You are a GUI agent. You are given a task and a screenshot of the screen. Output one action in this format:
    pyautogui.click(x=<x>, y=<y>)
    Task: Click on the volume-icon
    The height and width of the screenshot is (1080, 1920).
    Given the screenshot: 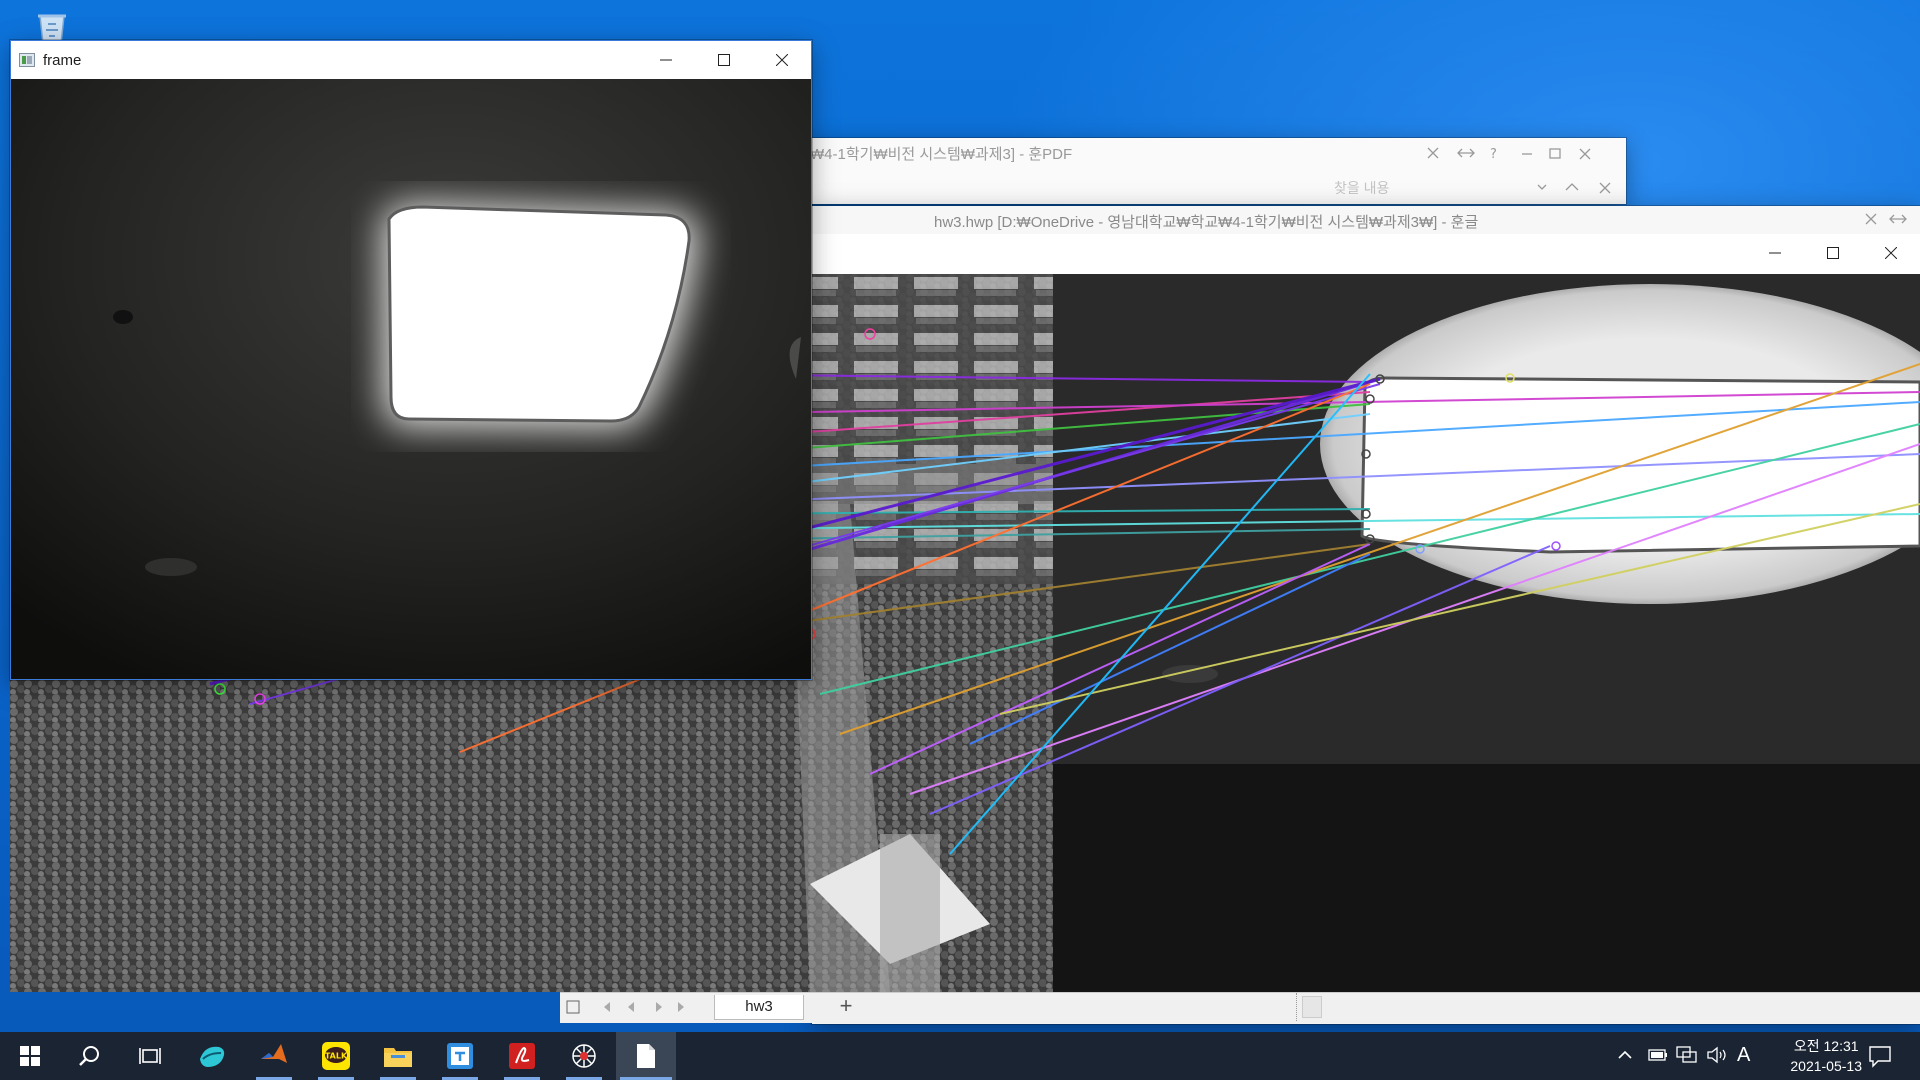 What is the action you would take?
    pyautogui.click(x=1717, y=1055)
    